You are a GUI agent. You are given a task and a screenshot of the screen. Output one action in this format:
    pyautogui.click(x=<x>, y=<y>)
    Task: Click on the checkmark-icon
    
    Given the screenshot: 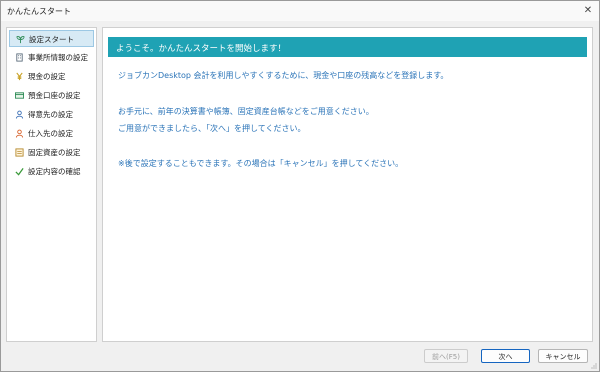 What is the action you would take?
    pyautogui.click(x=19, y=171)
    